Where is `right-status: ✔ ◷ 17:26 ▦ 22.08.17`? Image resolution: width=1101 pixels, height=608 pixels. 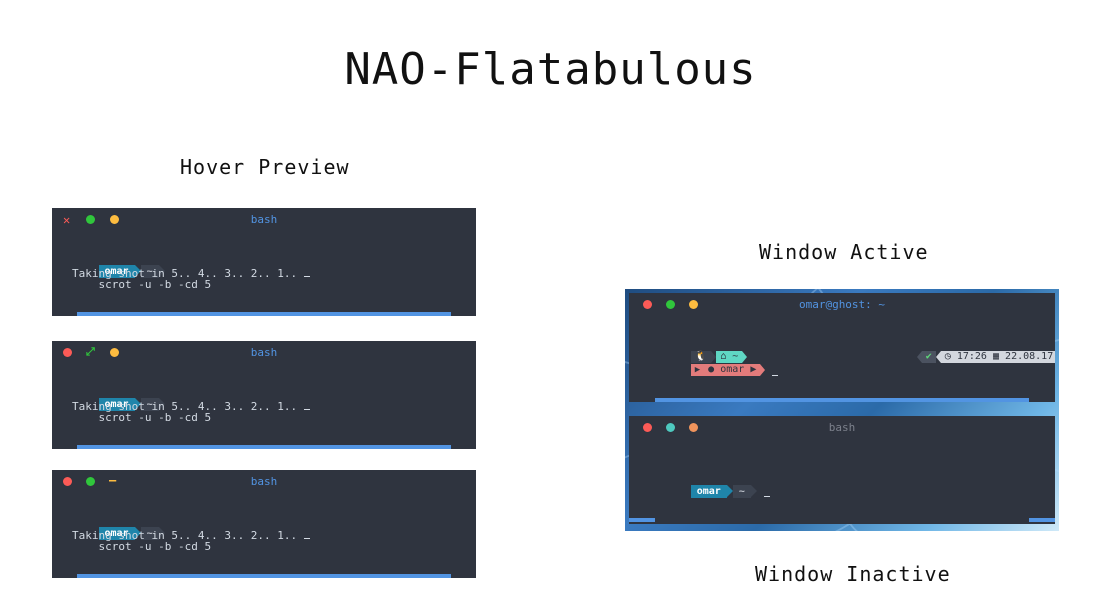
right-status: ✔ ◷ 17:26 ▦ 22.08.17 is located at coordinates (966, 357).